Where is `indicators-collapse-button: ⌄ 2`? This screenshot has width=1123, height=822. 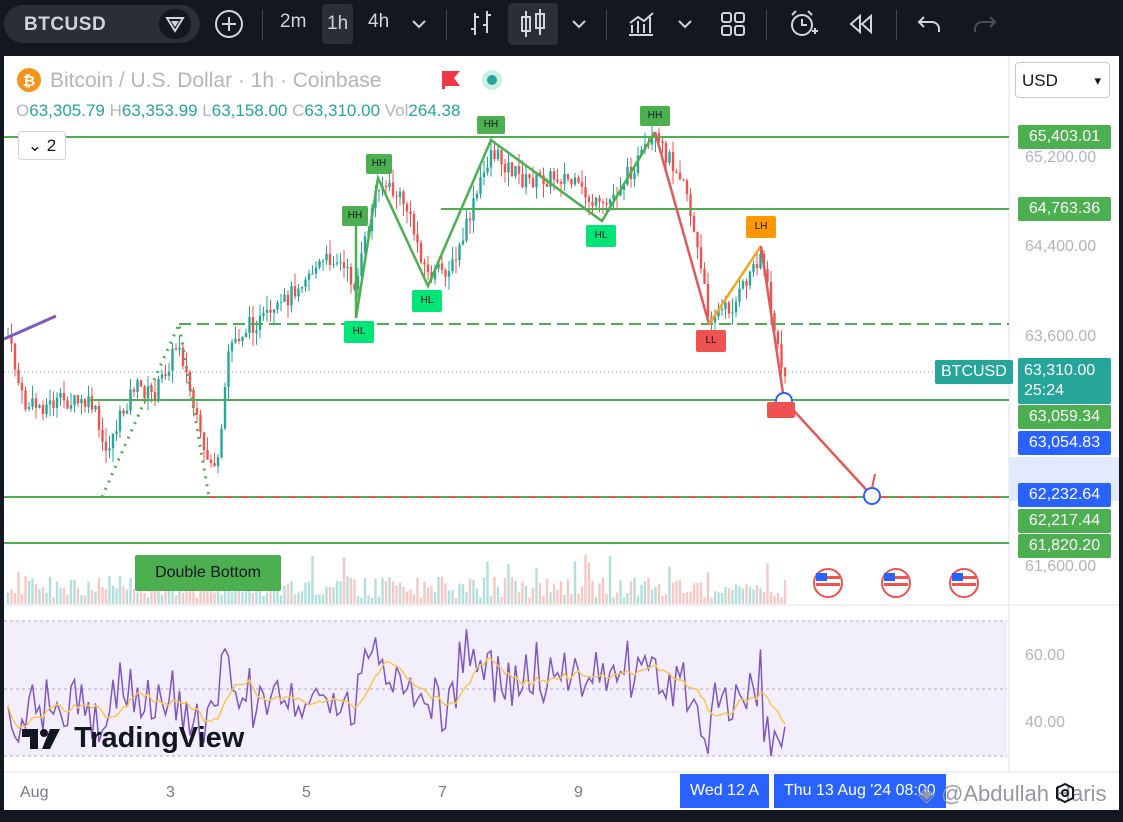
indicators-collapse-button: ⌄ 2 is located at coordinates (42, 145).